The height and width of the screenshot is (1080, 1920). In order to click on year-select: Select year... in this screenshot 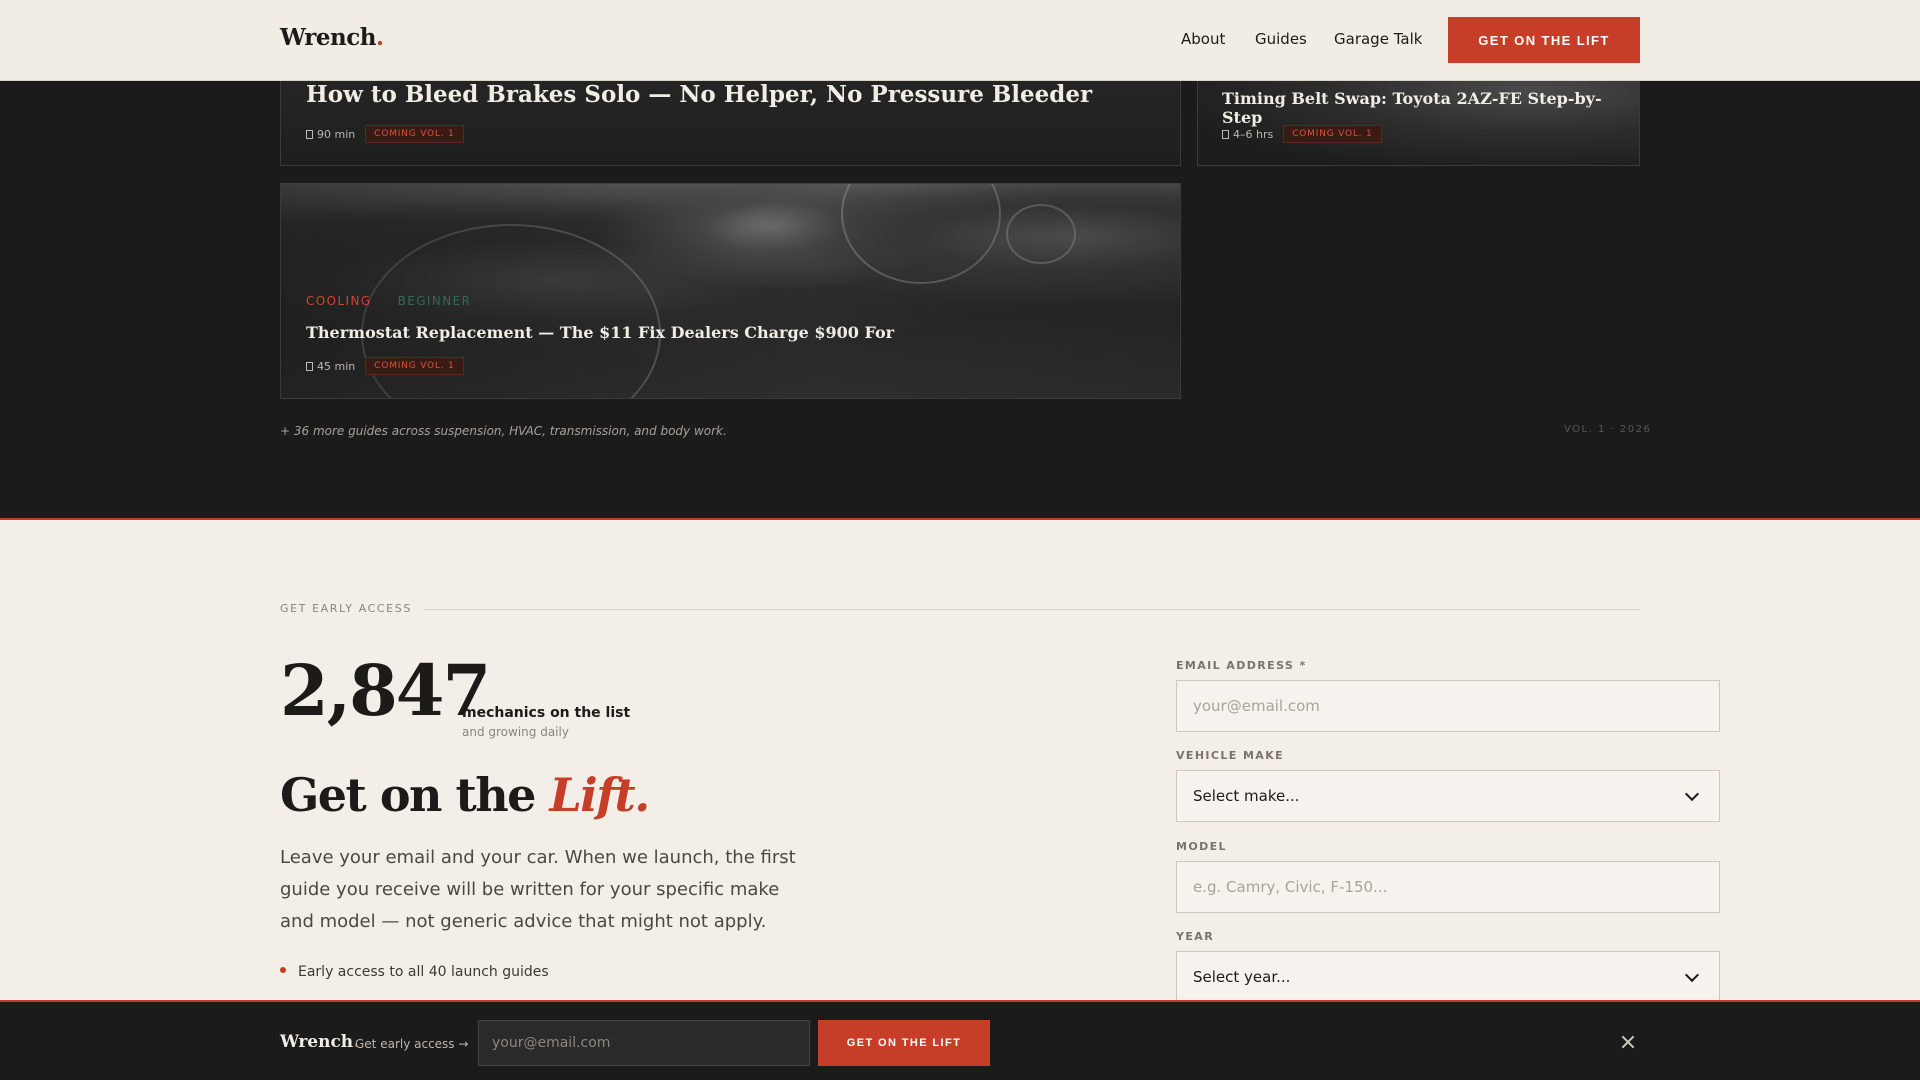, I will do `click(1448, 977)`.